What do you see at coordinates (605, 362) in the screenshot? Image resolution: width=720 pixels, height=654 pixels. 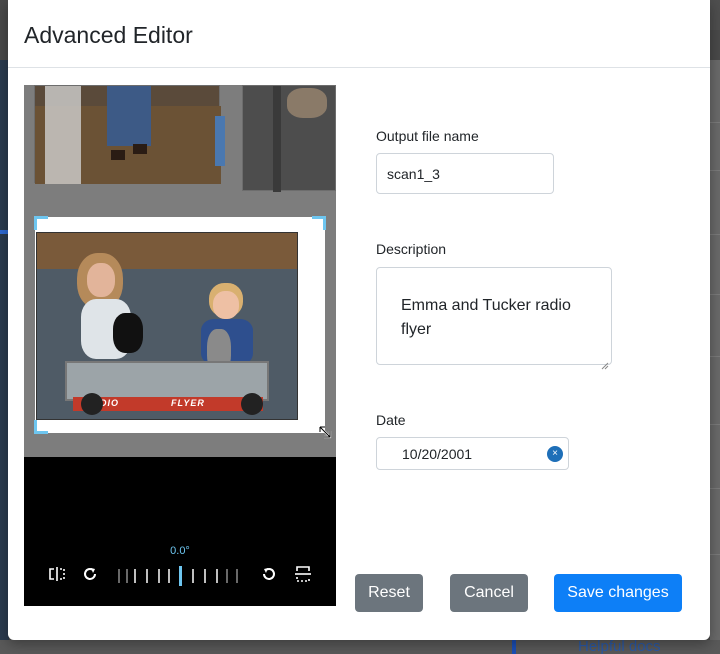 I see `resize-handle-icon` at bounding box center [605, 362].